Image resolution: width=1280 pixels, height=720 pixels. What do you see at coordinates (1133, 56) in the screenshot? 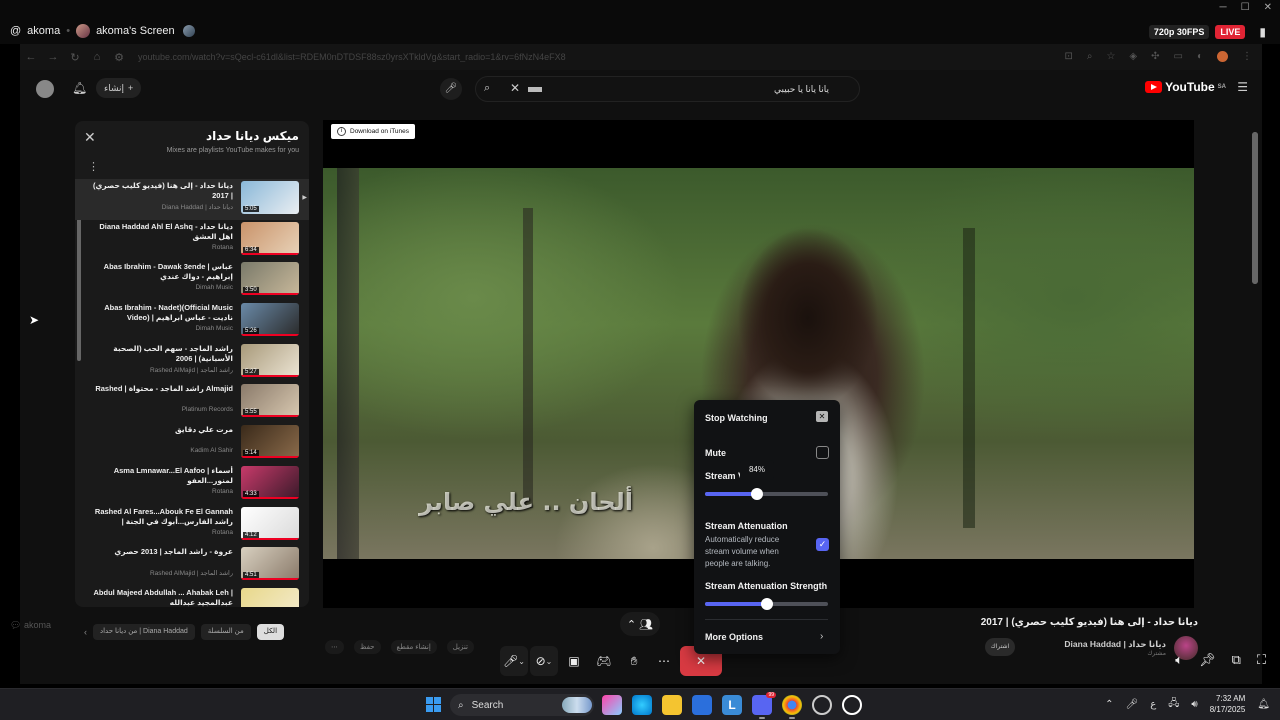
I see `extension-icon: ◈` at bounding box center [1133, 56].